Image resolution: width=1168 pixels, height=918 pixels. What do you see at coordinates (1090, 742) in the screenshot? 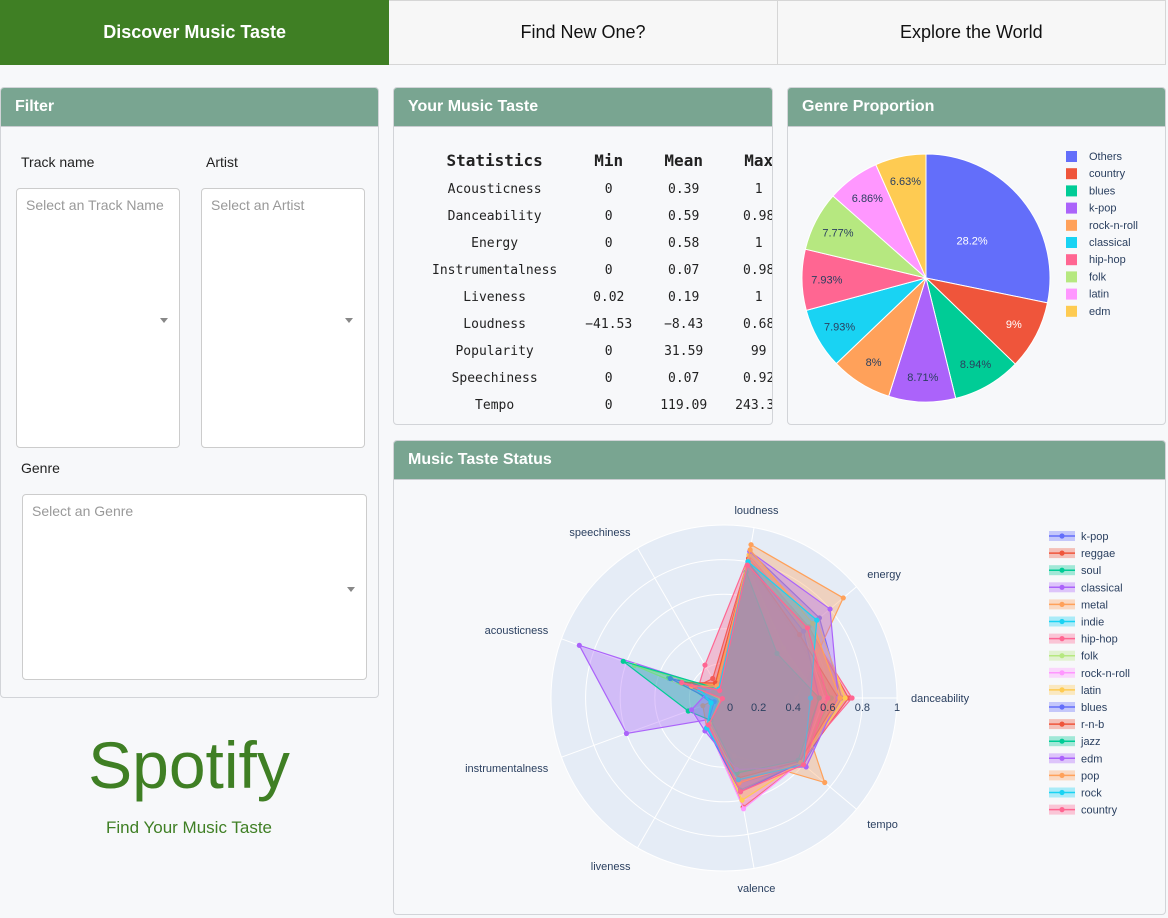
I see `legend-item-label: jazz` at bounding box center [1090, 742].